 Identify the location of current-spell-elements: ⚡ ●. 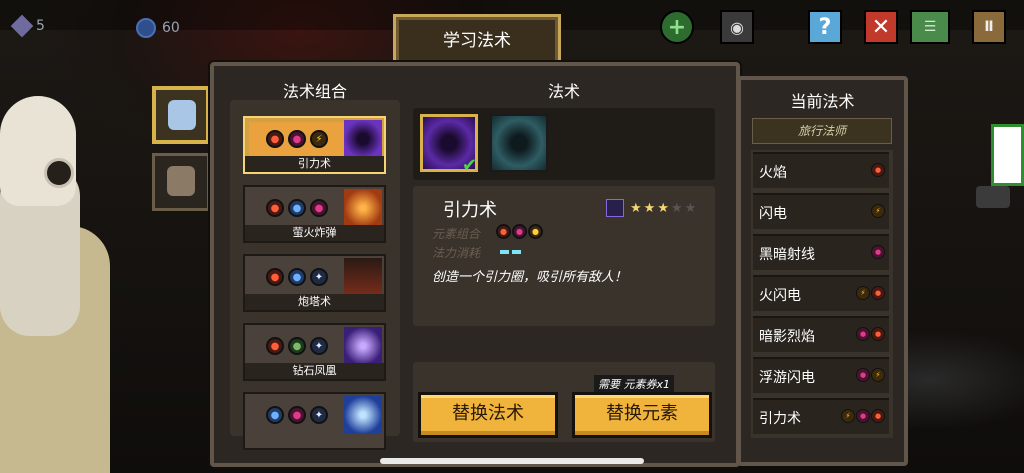
(870, 293).